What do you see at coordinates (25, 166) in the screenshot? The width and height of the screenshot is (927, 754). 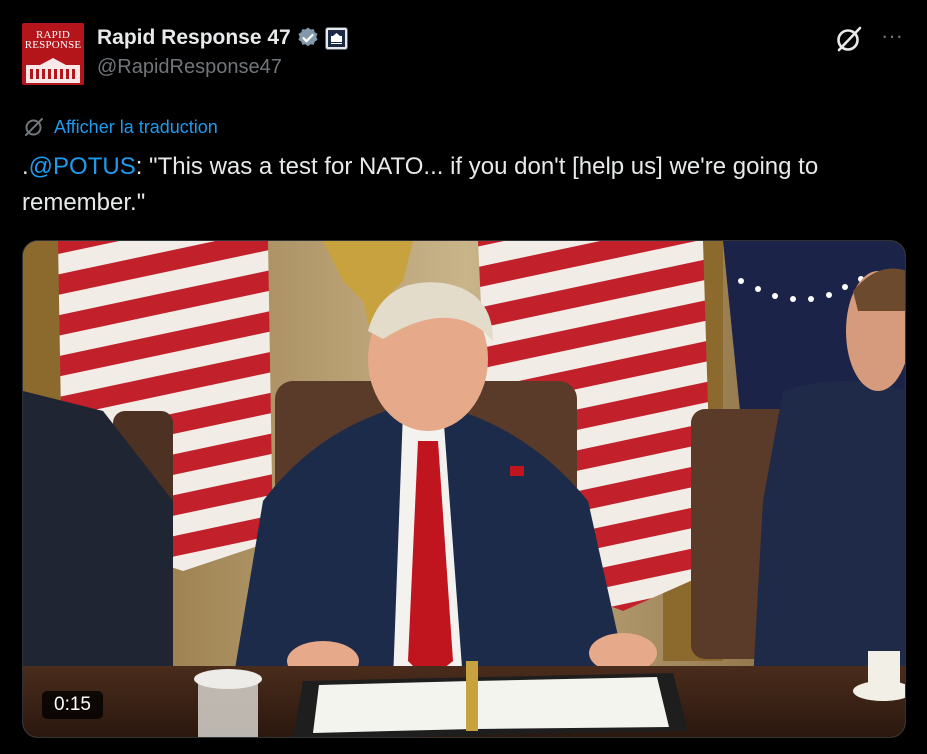 I see `tweet-prefix: .` at bounding box center [25, 166].